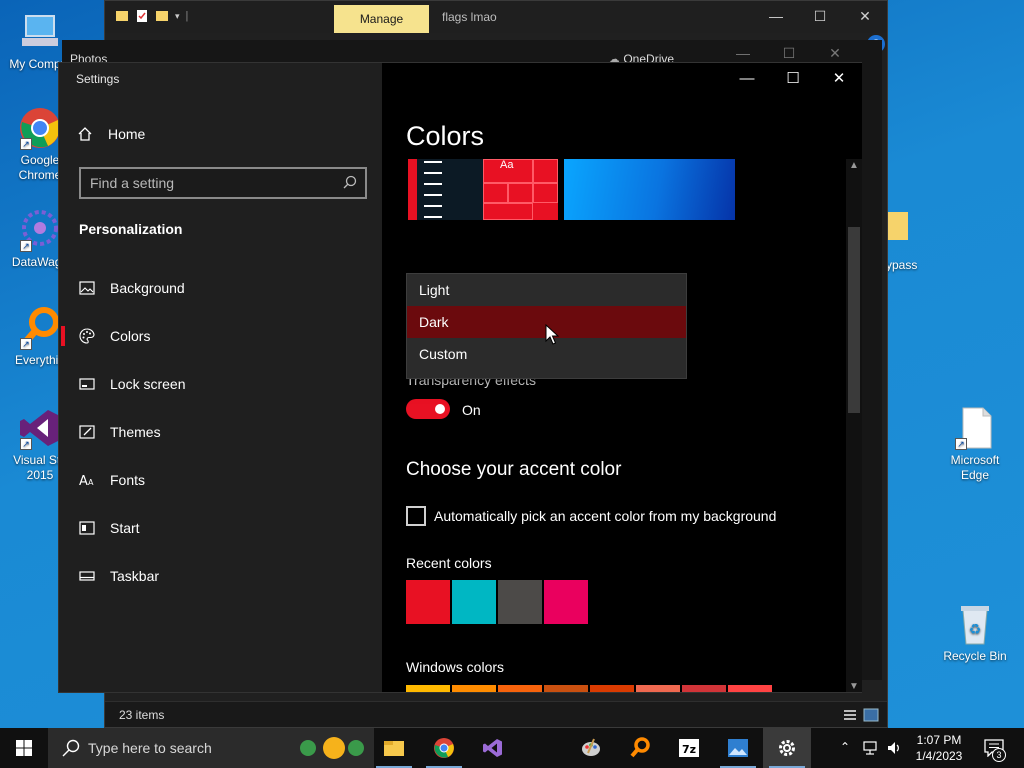 This screenshot has height=768, width=1024. What do you see at coordinates (91, 482) in the screenshot?
I see `svg-text: A` at bounding box center [91, 482].